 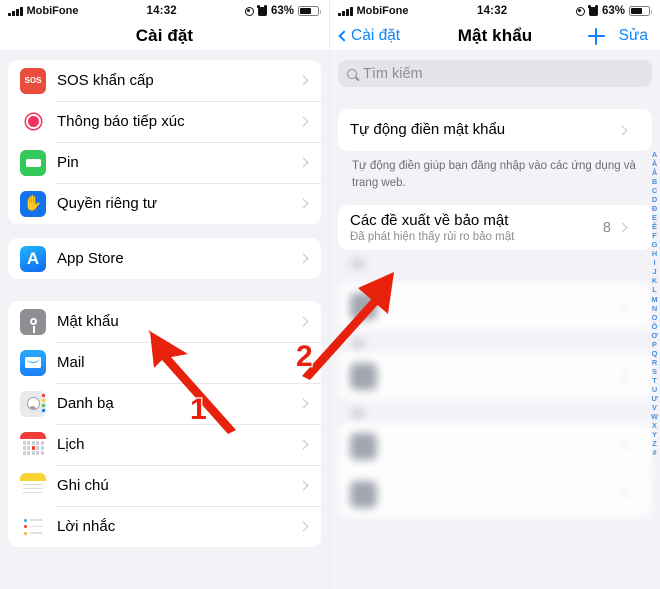 I want to click on nav-actions: Sửa, so click(x=617, y=36).